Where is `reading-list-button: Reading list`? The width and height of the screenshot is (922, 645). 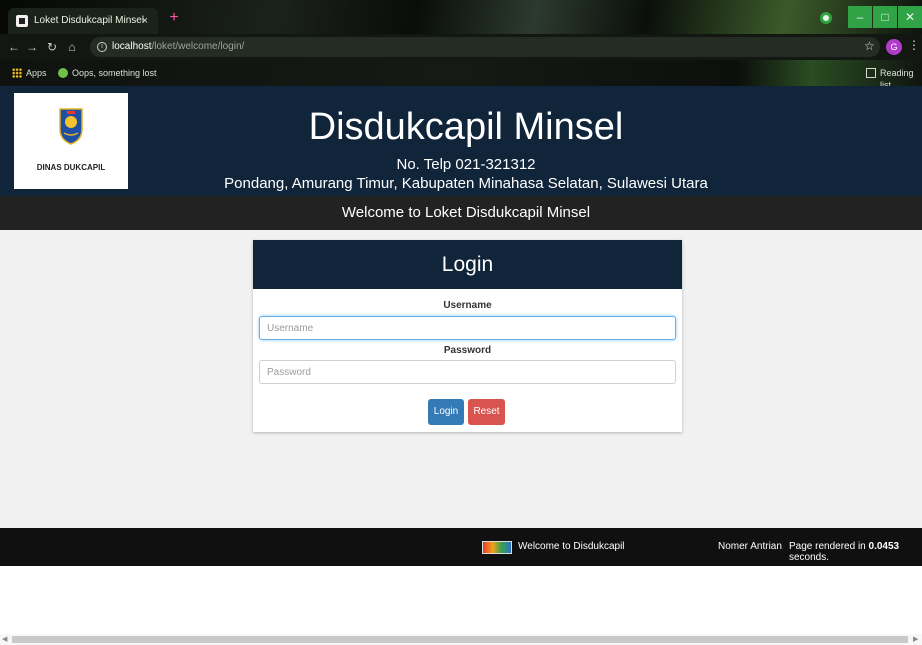
reading-list-button: Reading list is located at coordinates (894, 78).